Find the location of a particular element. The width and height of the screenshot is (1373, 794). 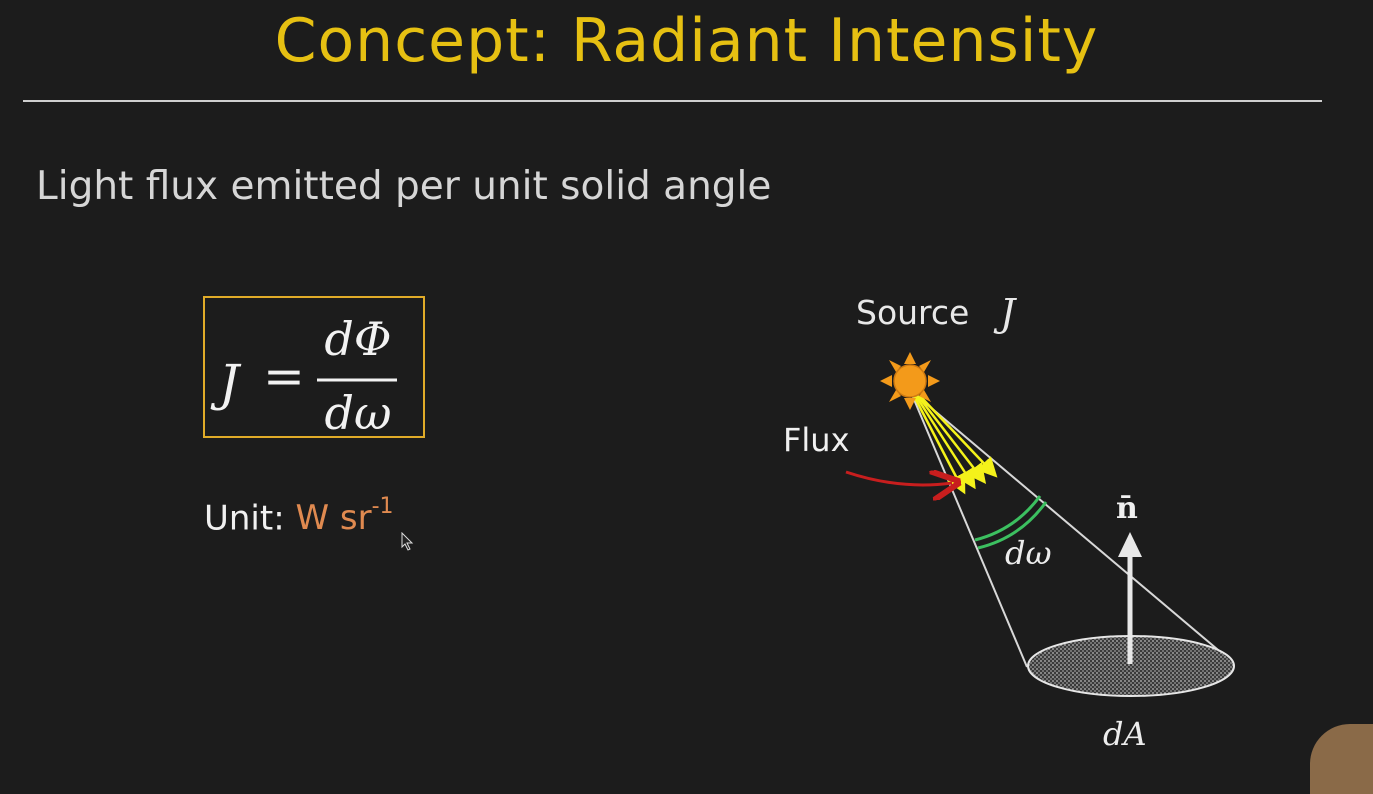

normal-label: n̄ is located at coordinates (1127, 508).